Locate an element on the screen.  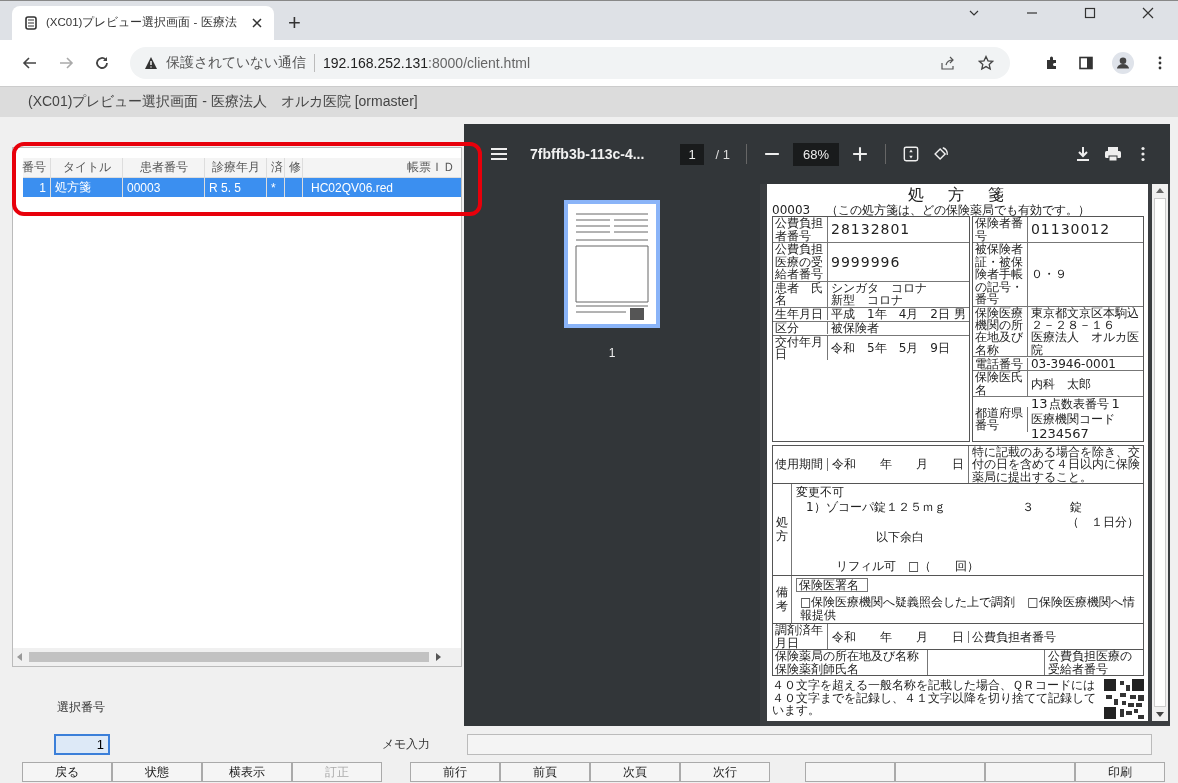
print-icon is located at coordinates (1113, 154).